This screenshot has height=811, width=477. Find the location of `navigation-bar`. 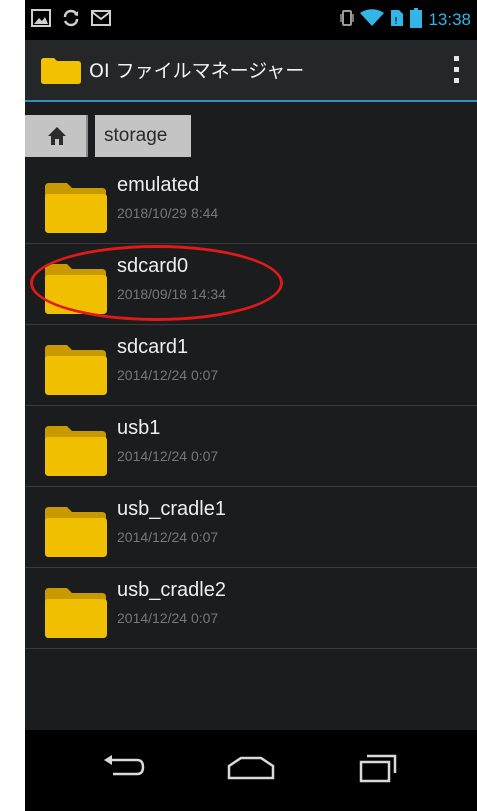

navigation-bar is located at coordinates (251, 770).